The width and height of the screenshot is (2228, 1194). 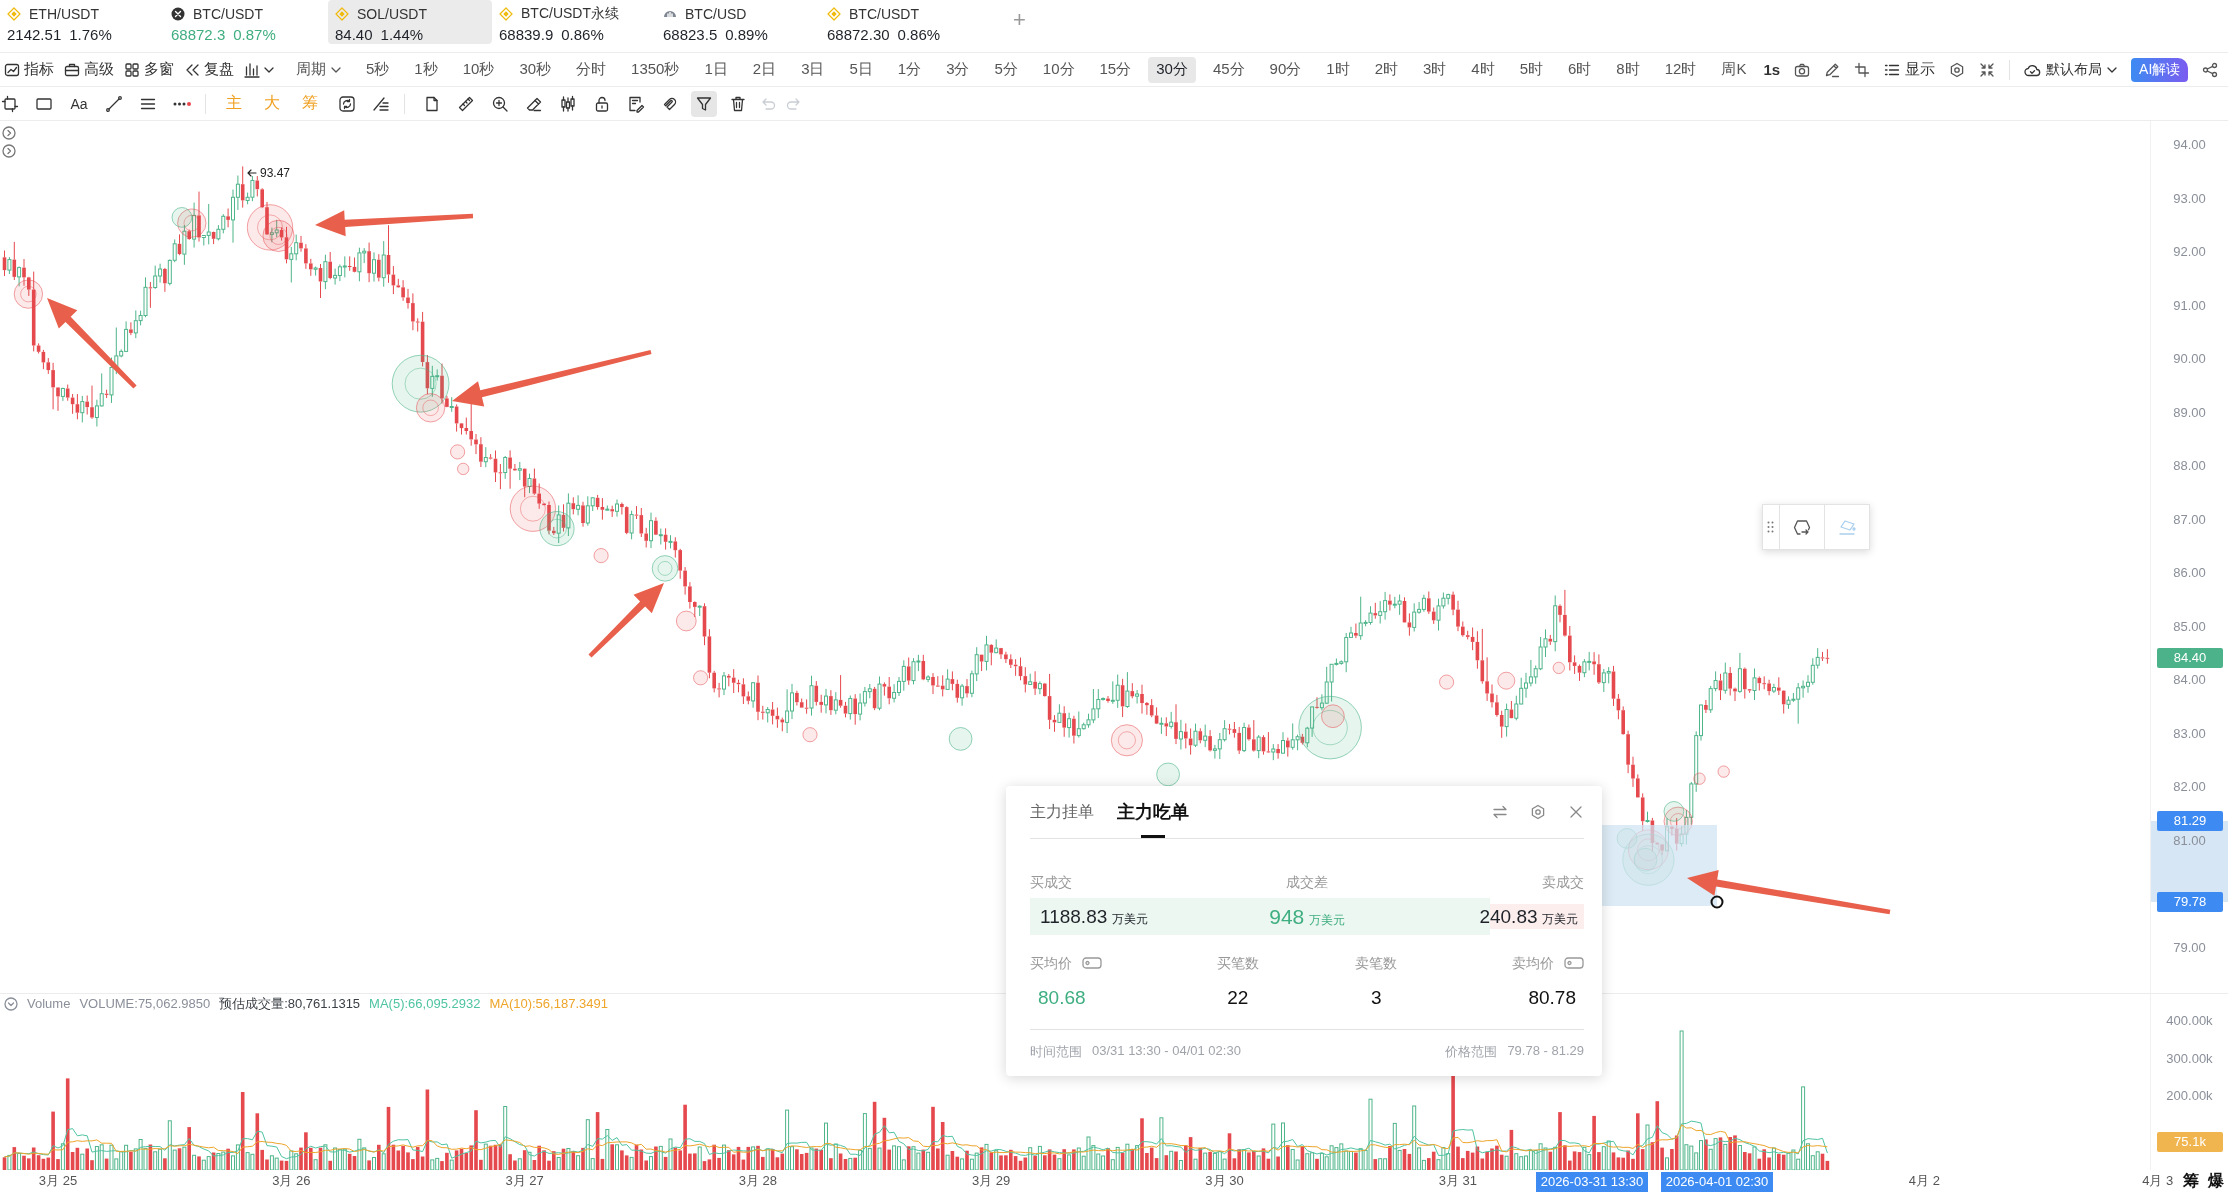 I want to click on stat-value: 22, so click(x=1238, y=998).